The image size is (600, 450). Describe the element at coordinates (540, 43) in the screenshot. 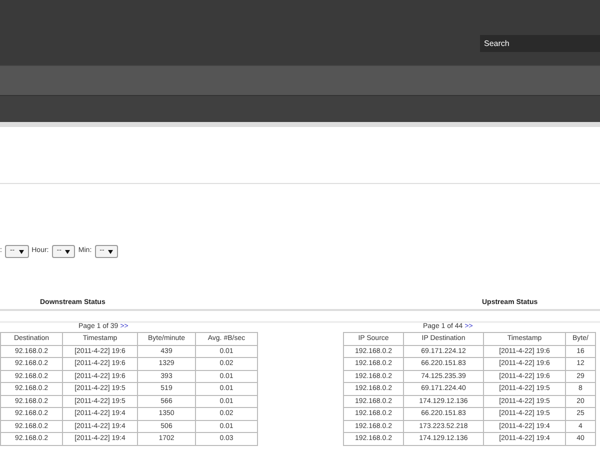

I see `search-field: Search` at that location.